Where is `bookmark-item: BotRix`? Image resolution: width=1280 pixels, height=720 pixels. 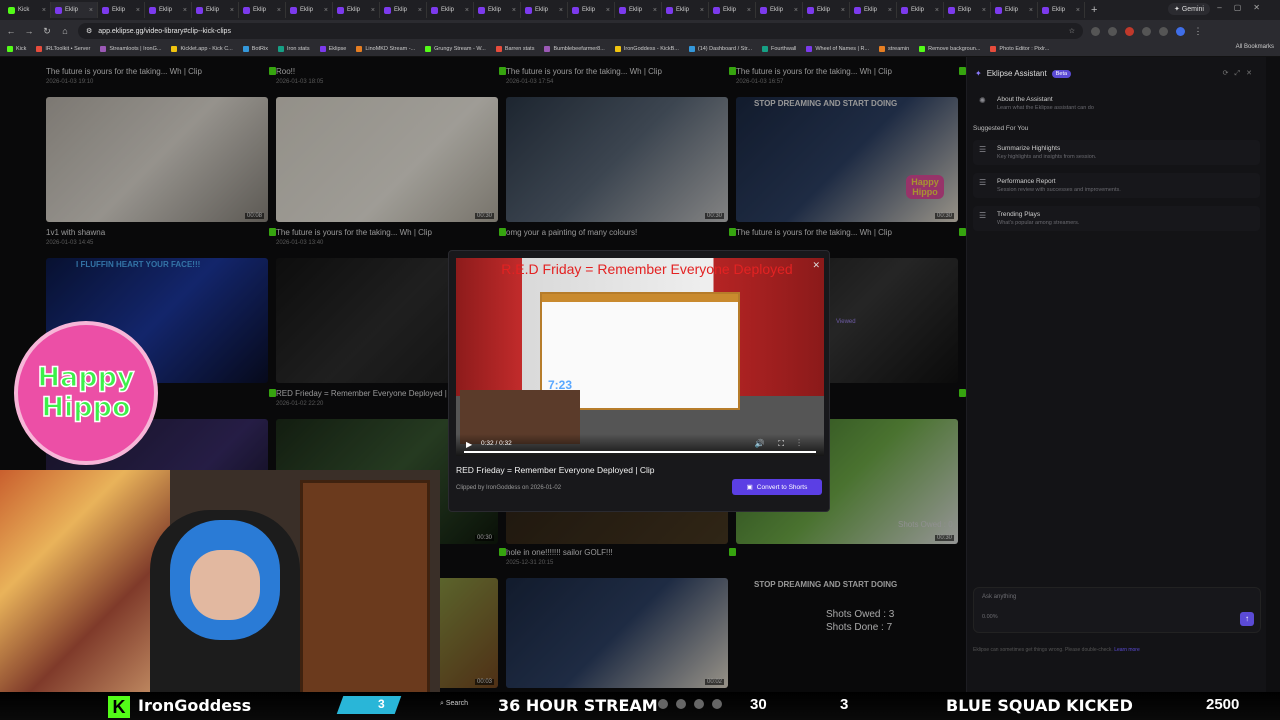 bookmark-item: BotRix is located at coordinates (255, 49).